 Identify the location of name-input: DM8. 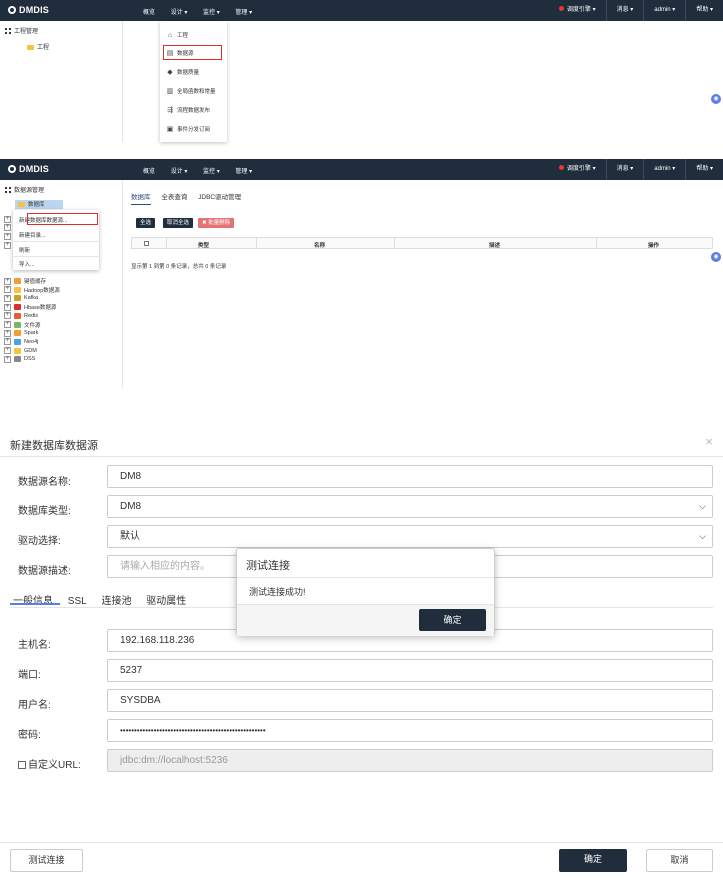
(410, 476).